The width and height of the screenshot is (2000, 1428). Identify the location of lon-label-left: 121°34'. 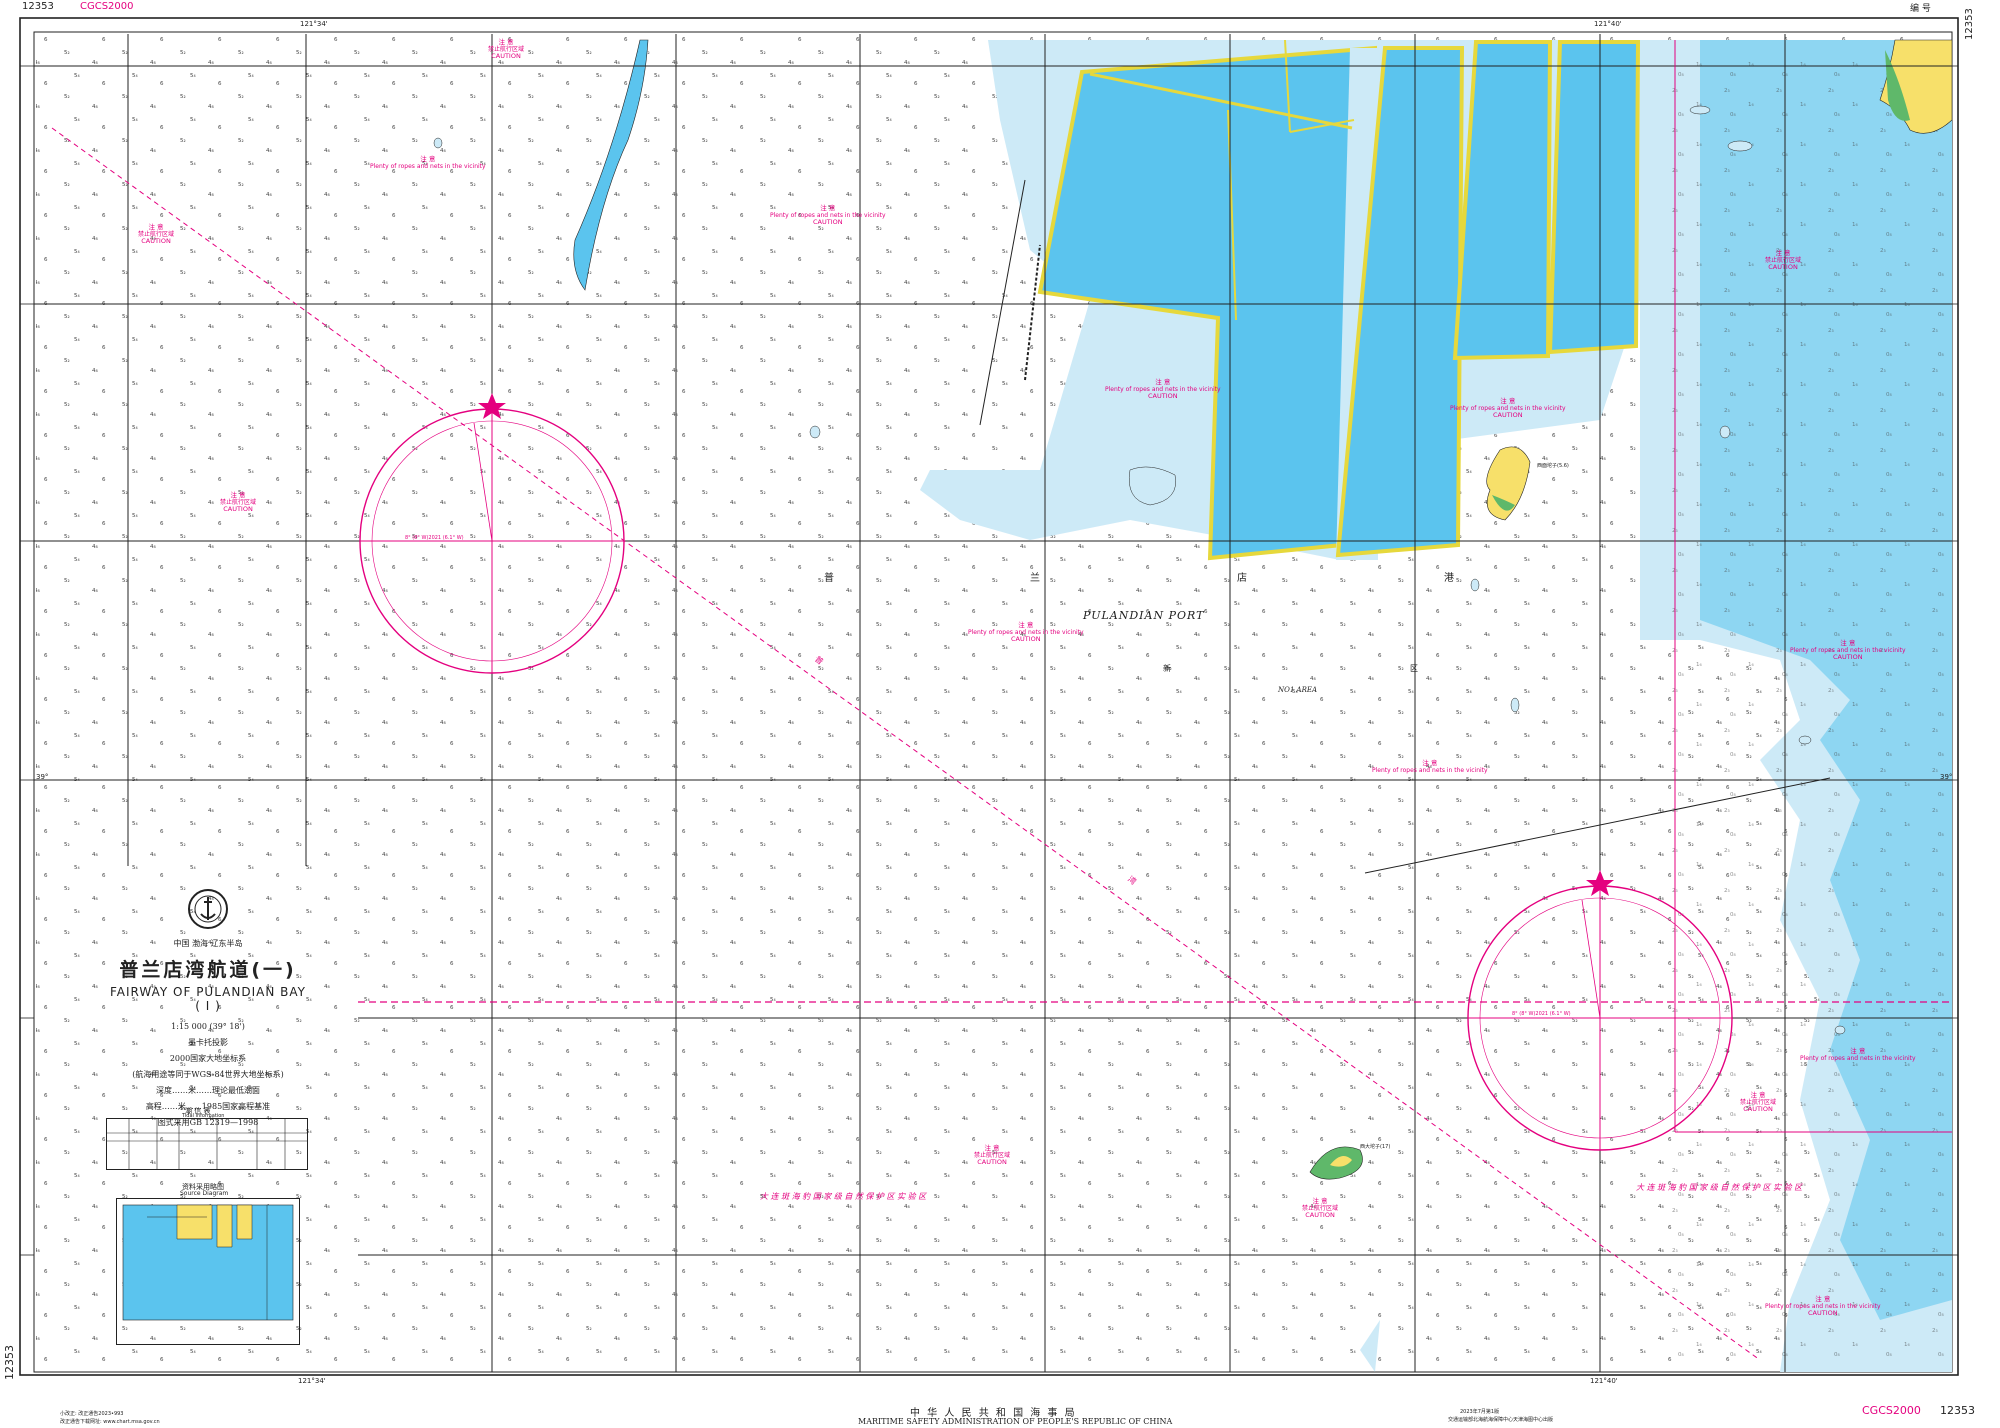
(314, 24).